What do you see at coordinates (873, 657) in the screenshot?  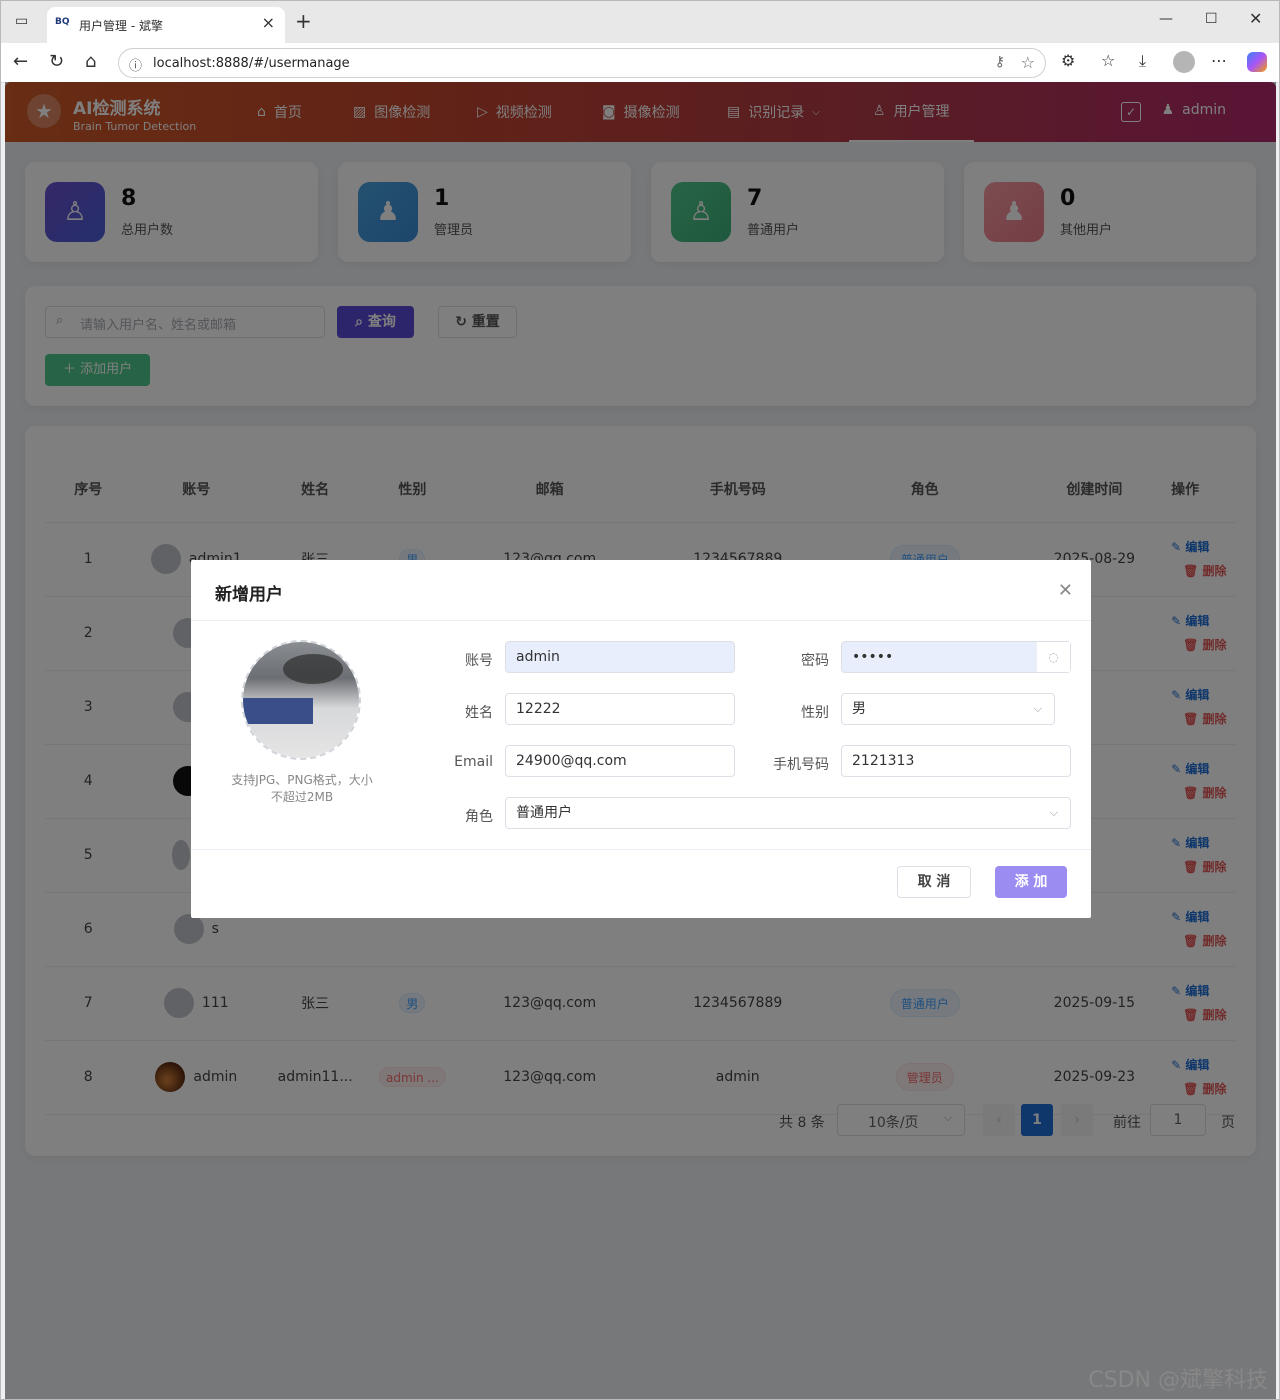 I see `password-value: •••••` at bounding box center [873, 657].